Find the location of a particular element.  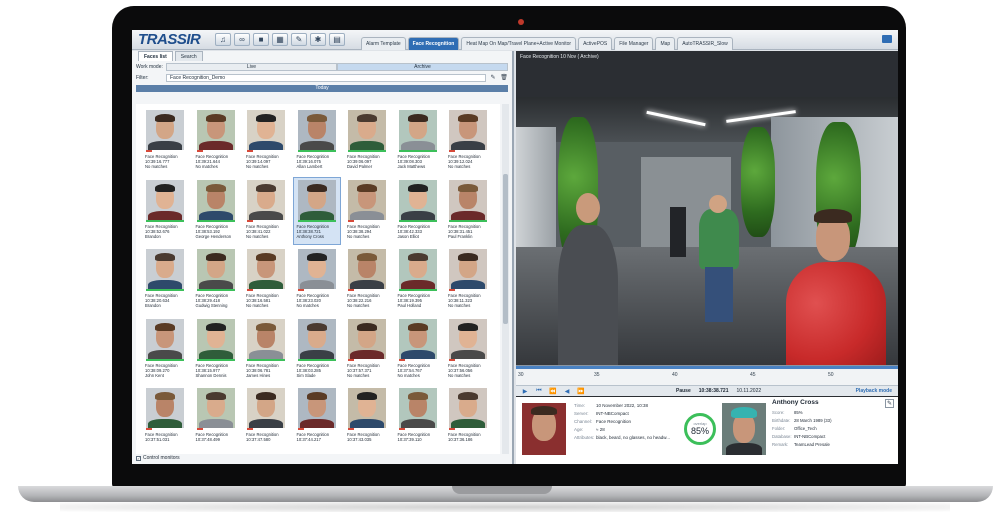

face-card: Face Recognition 10:39:16.777 No matches is located at coordinates (165, 141).